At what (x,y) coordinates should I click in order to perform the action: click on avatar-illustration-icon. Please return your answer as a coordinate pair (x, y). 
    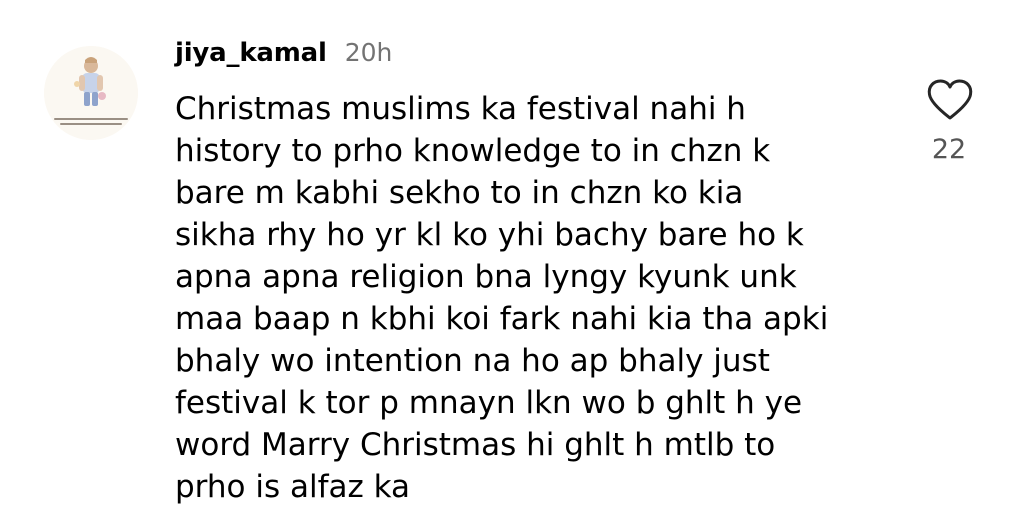
    Looking at the image, I should click on (91, 93).